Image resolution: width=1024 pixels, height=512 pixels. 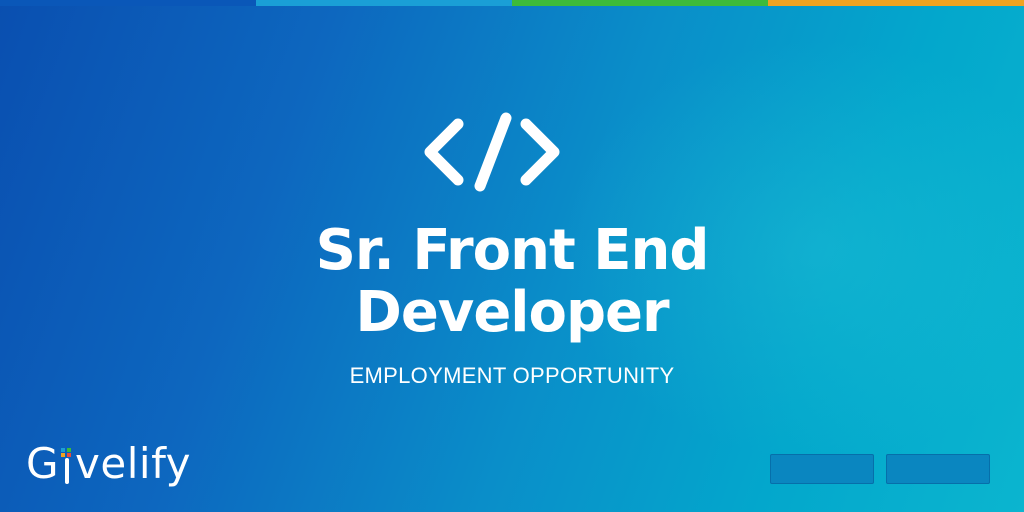 What do you see at coordinates (822, 469) in the screenshot?
I see `placeholder-button-left` at bounding box center [822, 469].